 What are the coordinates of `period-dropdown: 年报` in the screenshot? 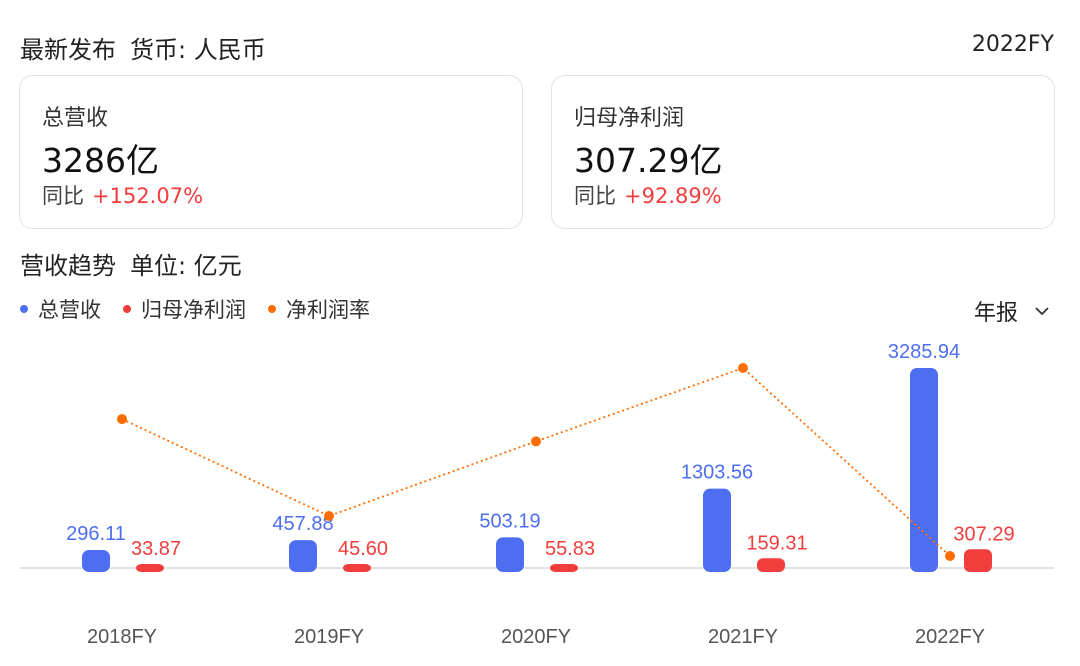 It's located at (1013, 311).